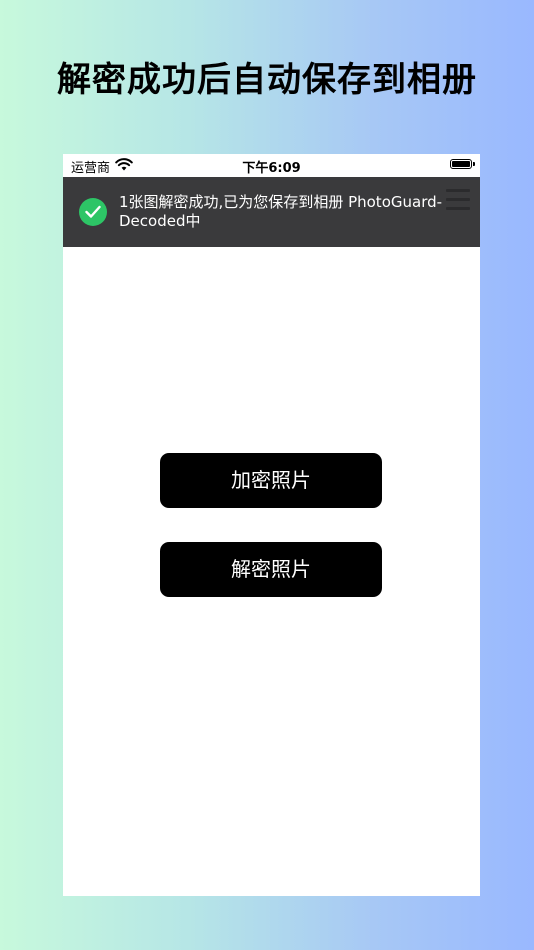  What do you see at coordinates (462, 164) in the screenshot?
I see `battery-icon` at bounding box center [462, 164].